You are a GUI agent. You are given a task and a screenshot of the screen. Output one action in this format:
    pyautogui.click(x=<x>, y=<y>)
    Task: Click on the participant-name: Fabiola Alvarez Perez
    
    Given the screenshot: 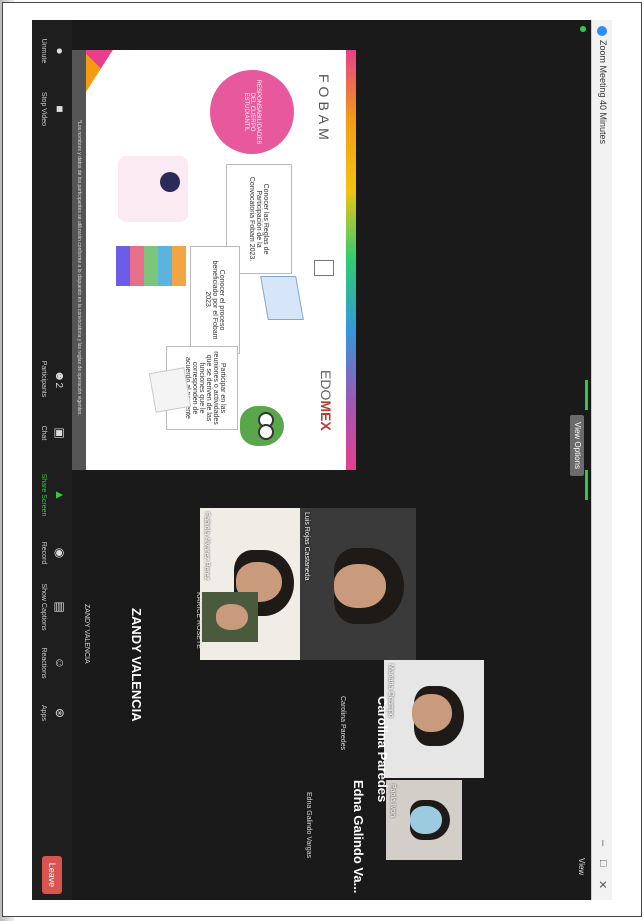 What is the action you would take?
    pyautogui.click(x=206, y=546)
    